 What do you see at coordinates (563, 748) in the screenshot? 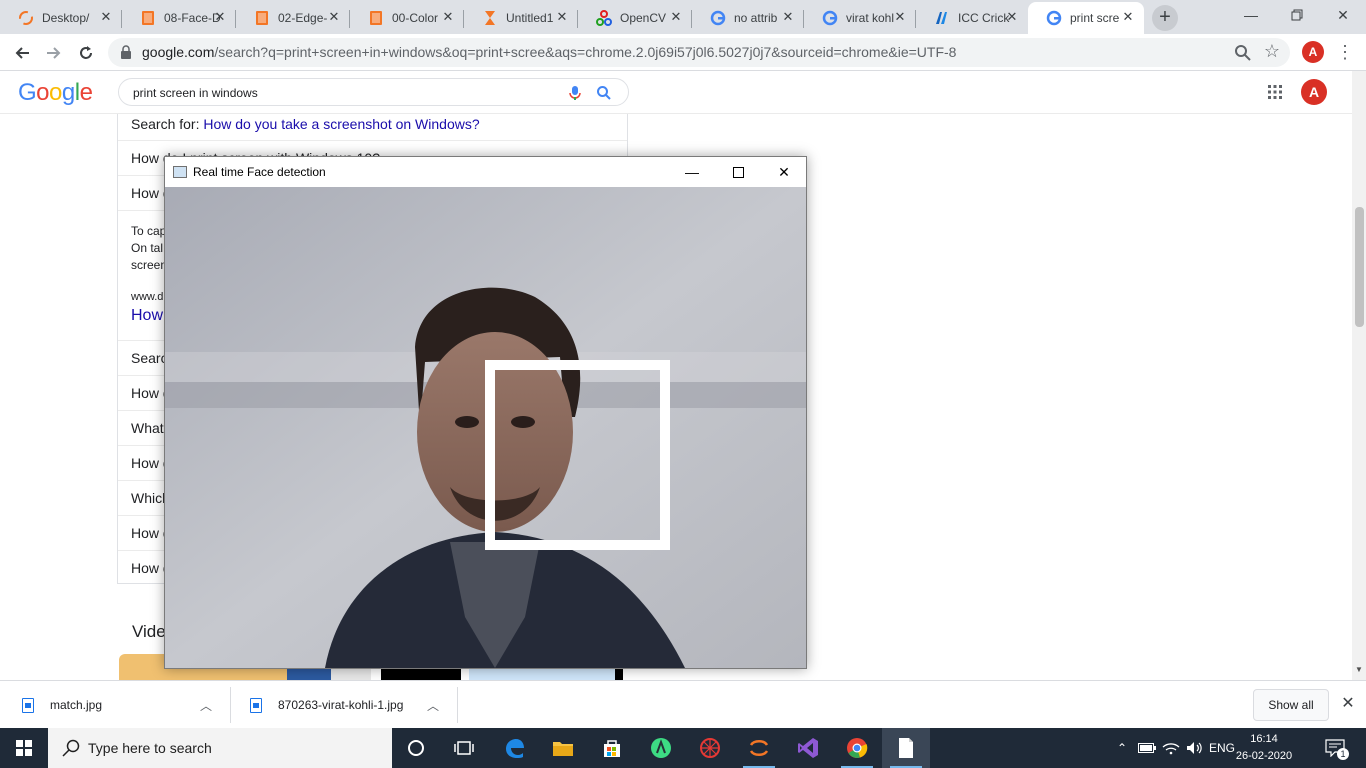
I see `file-explorer-icon` at bounding box center [563, 748].